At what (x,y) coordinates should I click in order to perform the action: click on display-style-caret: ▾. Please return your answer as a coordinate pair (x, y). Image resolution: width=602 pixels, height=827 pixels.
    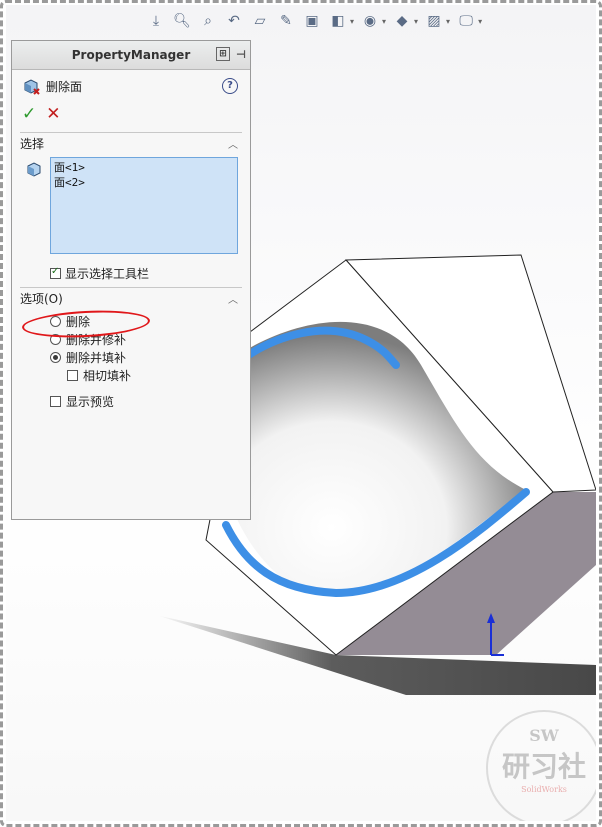
    Looking at the image, I should click on (352, 21).